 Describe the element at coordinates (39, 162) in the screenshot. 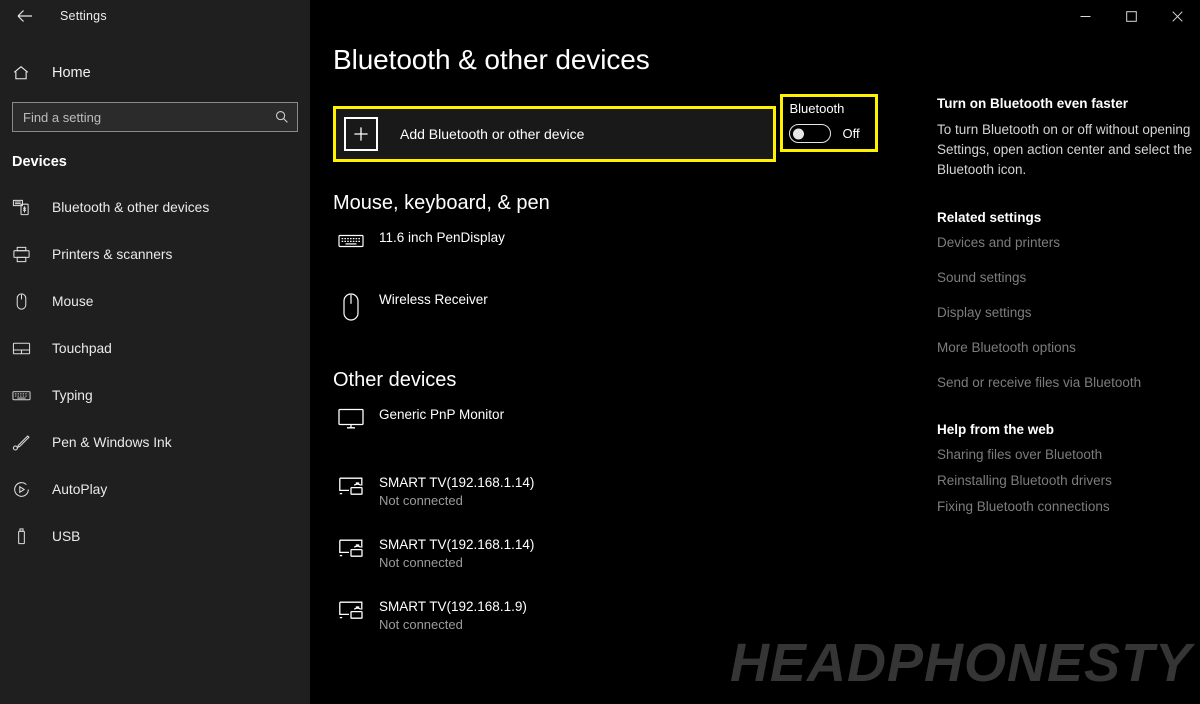

I see `sidebar-section-label: Devices` at that location.